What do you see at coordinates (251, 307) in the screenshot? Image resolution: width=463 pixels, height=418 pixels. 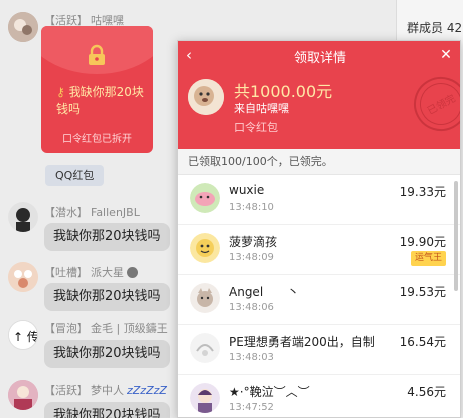 I see `claim-time: 13:48:06` at bounding box center [251, 307].